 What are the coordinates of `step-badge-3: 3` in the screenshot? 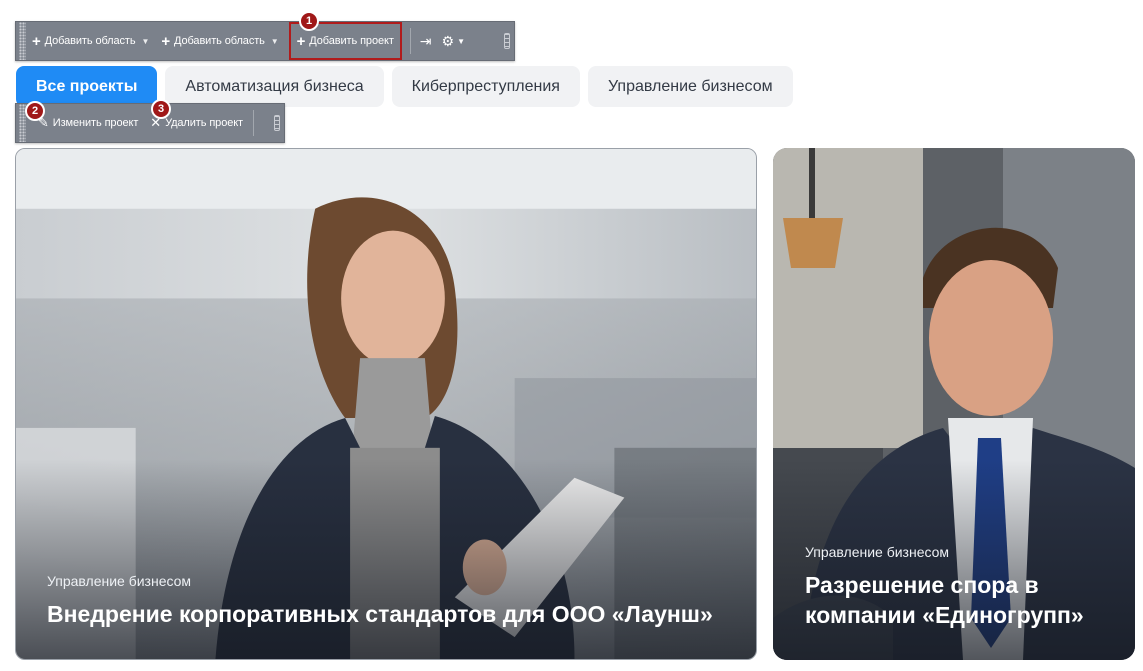 It's located at (161, 109).